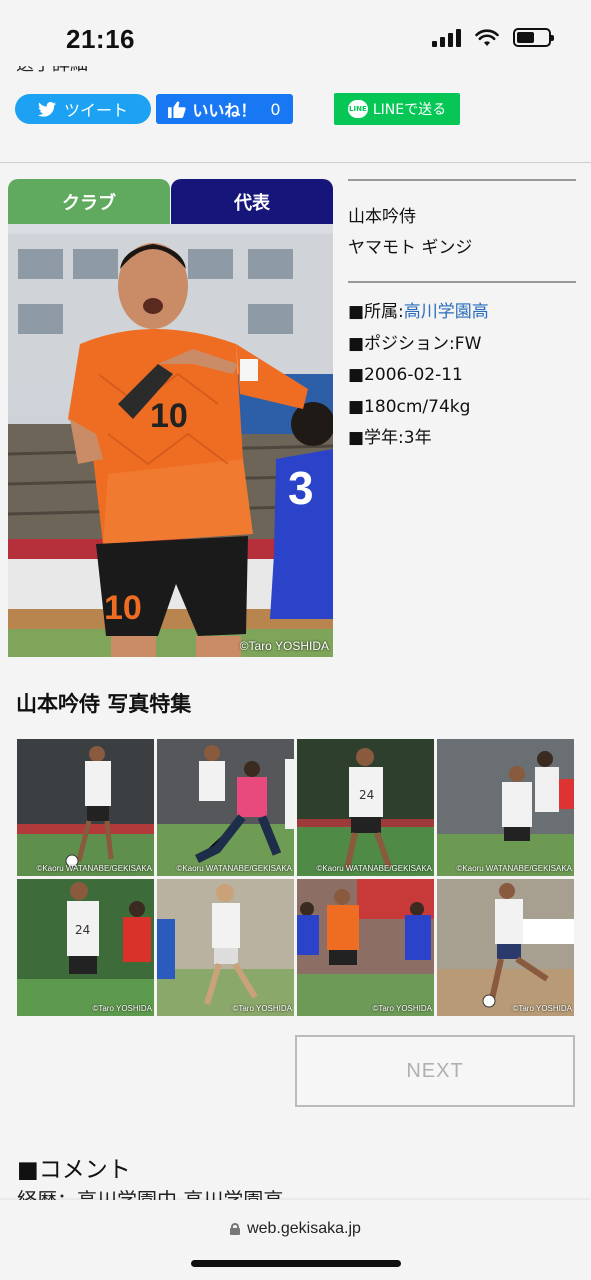  I want to click on divider, so click(295, 162).